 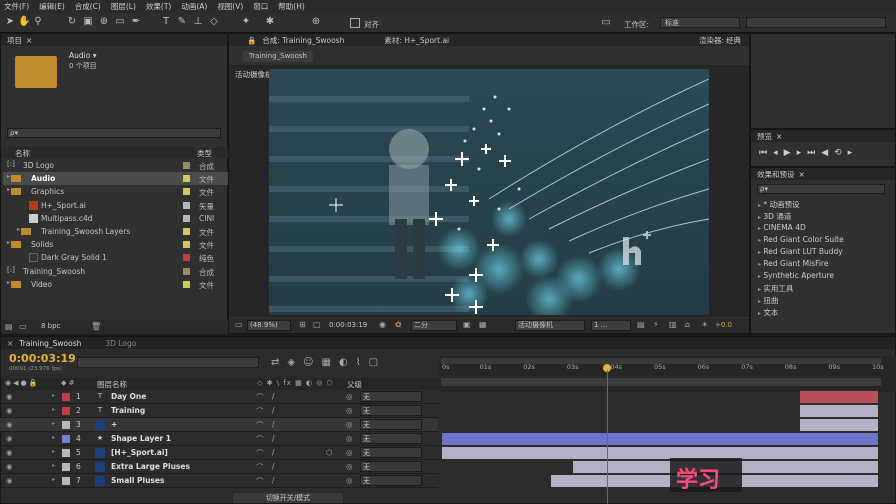 What do you see at coordinates (120, 343) in the screenshot?
I see `timeline-tab-3d-logo: 3D Logo` at bounding box center [120, 343].